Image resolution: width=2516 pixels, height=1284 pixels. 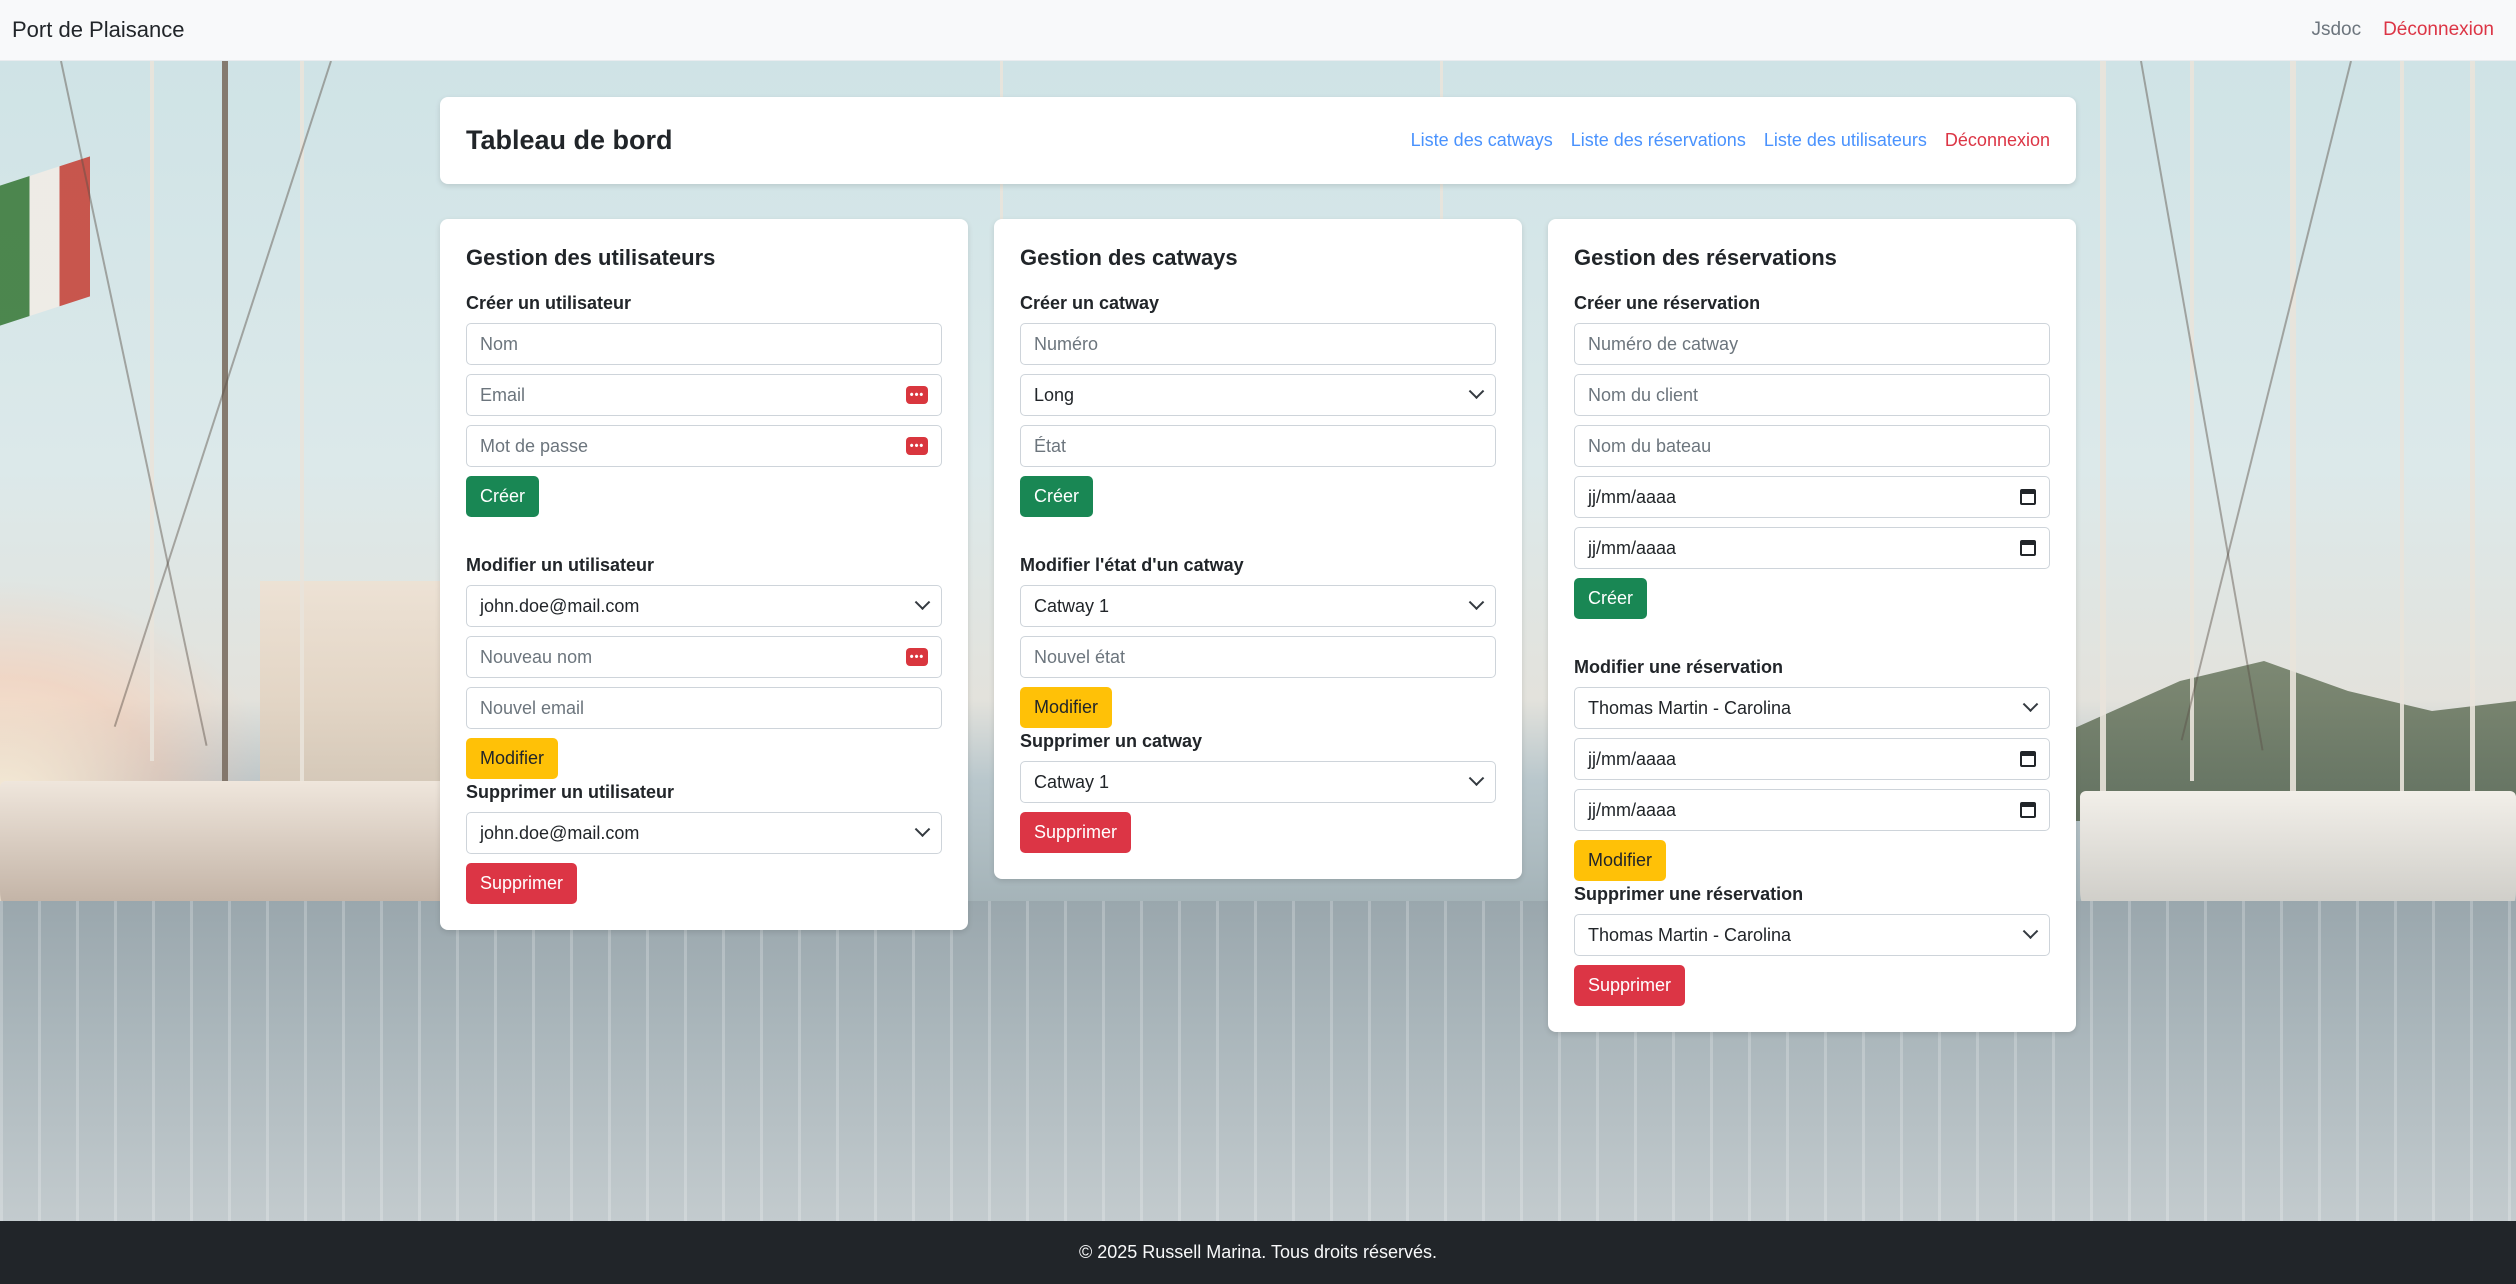 What do you see at coordinates (2336, 30) in the screenshot?
I see `jsdoc-link: Jsdoc` at bounding box center [2336, 30].